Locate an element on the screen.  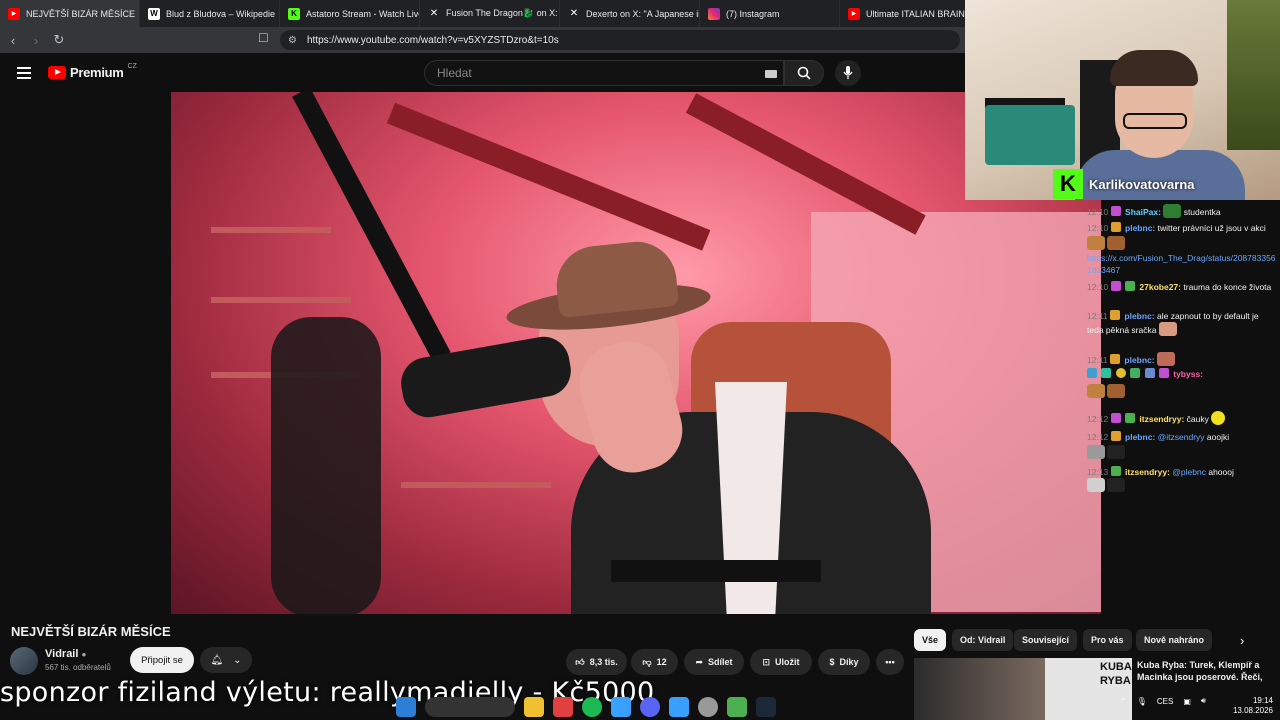
coin-icon is located at coordinates (1120, 373).